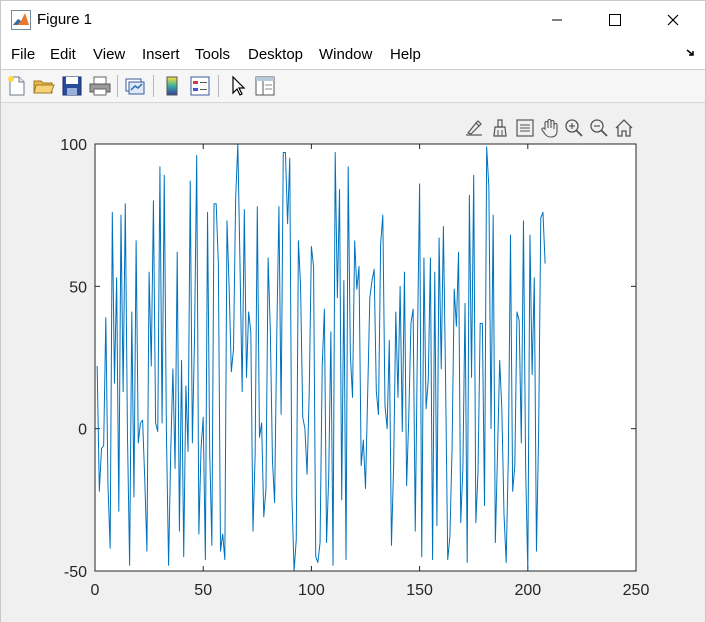 The image size is (706, 622). What do you see at coordinates (75, 572) in the screenshot?
I see `y-tick-label: -50` at bounding box center [75, 572].